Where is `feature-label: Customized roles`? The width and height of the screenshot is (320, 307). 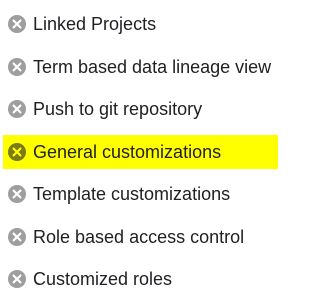
feature-label: Customized roles is located at coordinates (103, 278).